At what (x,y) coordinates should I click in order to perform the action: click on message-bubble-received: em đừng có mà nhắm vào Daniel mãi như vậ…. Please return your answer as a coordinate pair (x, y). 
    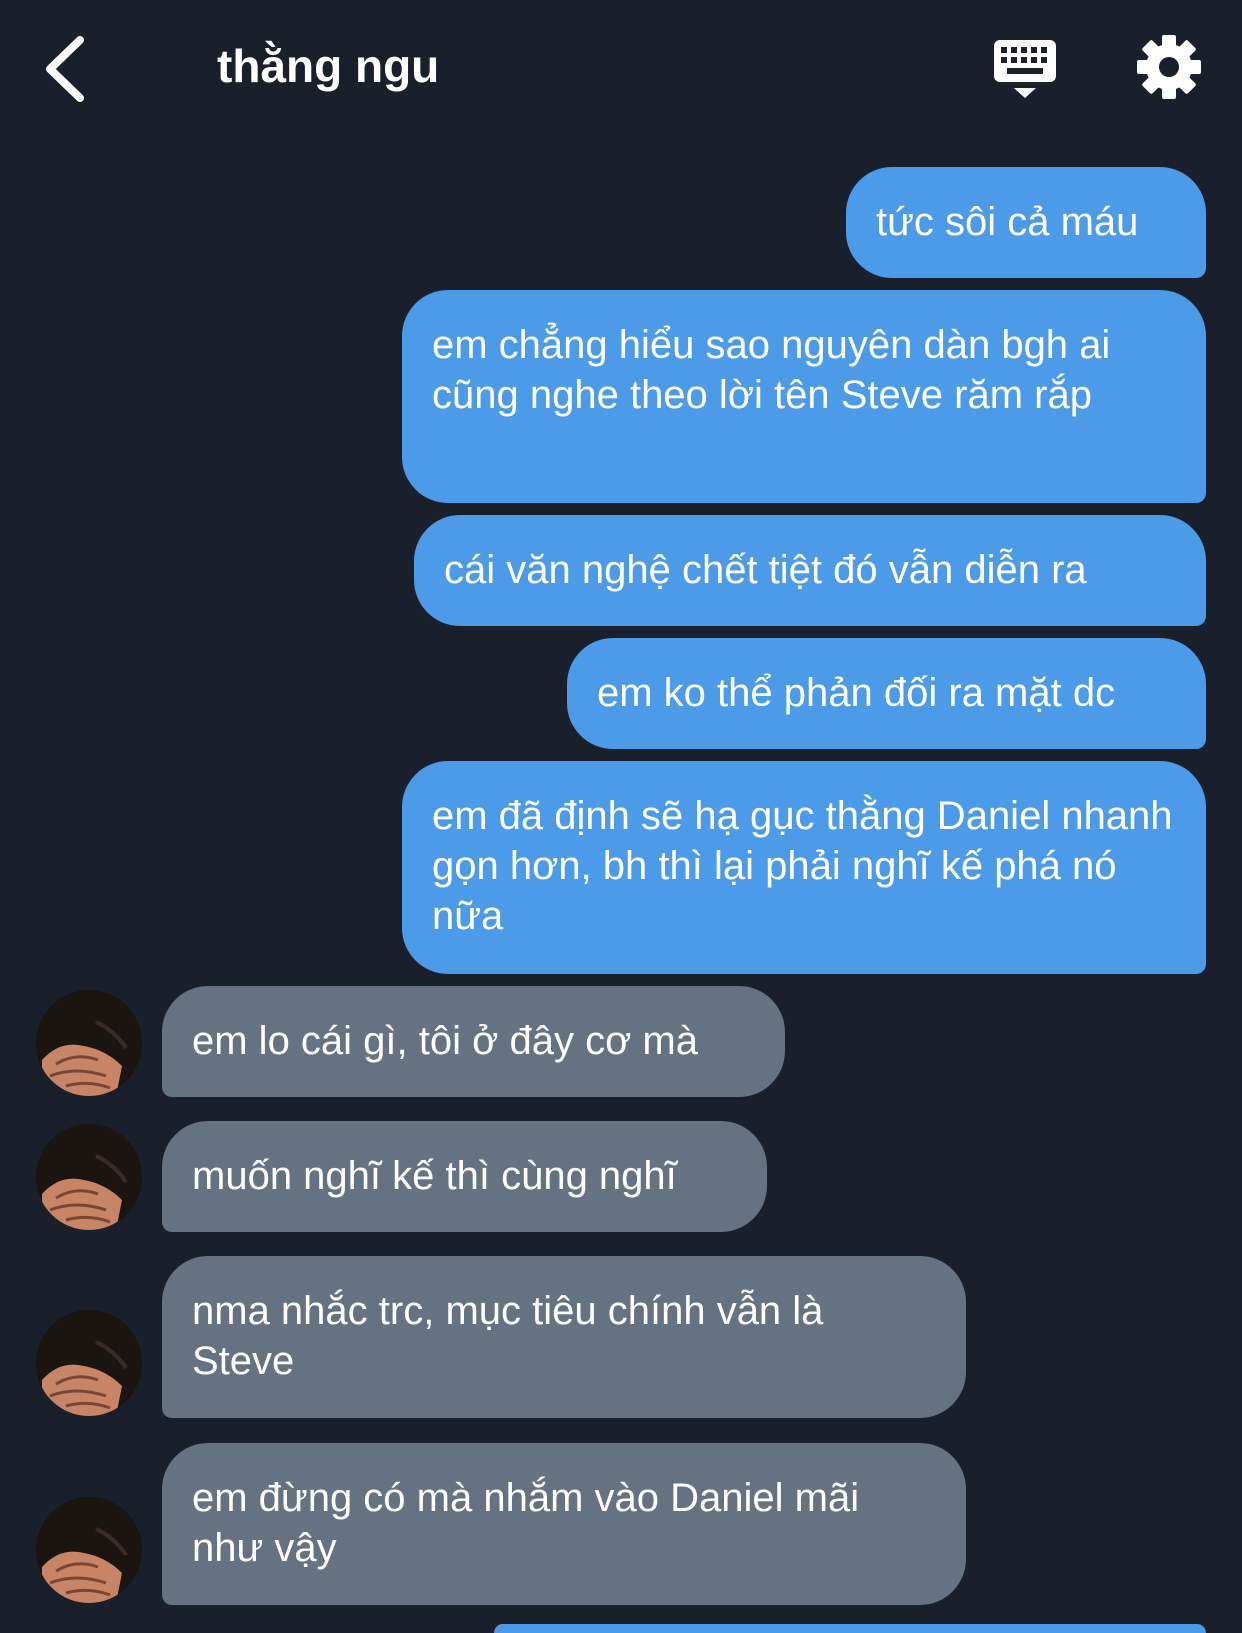
    Looking at the image, I should click on (564, 1524).